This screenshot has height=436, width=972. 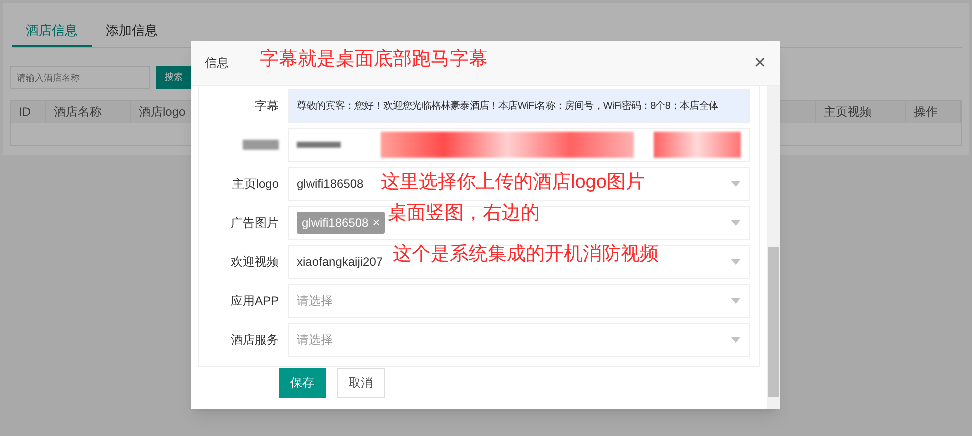 I want to click on dialog-title: 信息, so click(x=217, y=63).